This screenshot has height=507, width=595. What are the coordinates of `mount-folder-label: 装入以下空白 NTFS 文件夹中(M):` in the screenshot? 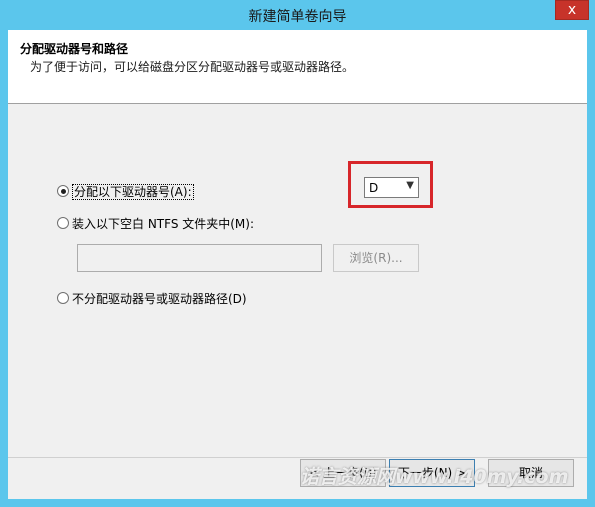 It's located at (163, 223).